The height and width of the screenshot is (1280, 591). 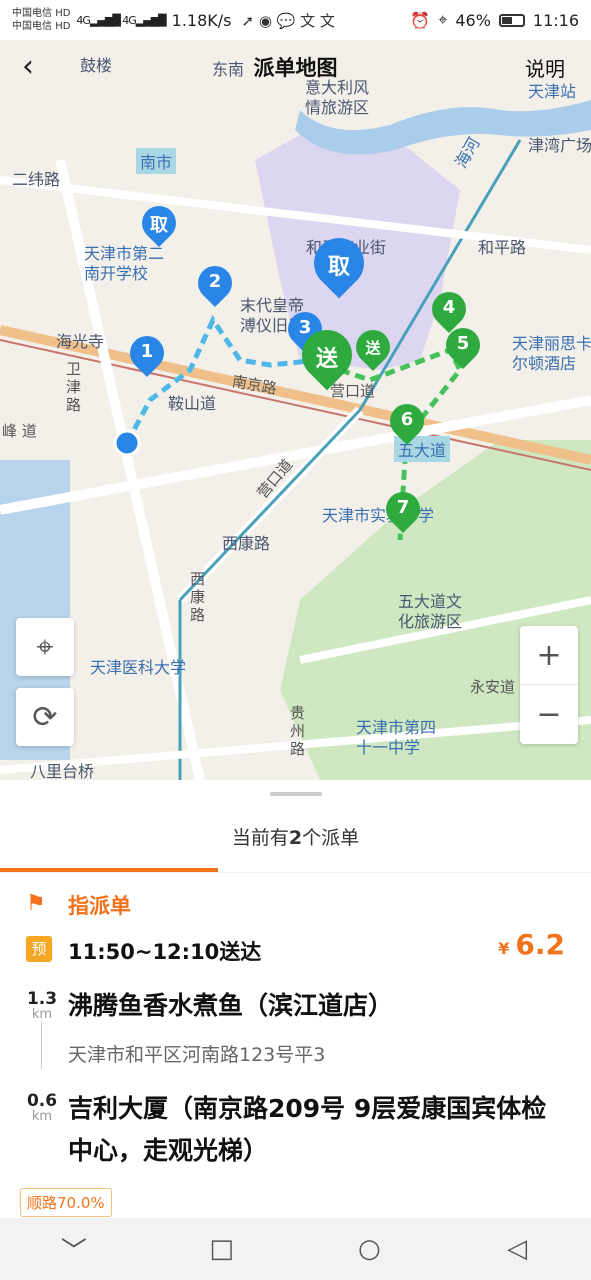 I want to click on triangle-back-icon: ◁, so click(x=517, y=1249).